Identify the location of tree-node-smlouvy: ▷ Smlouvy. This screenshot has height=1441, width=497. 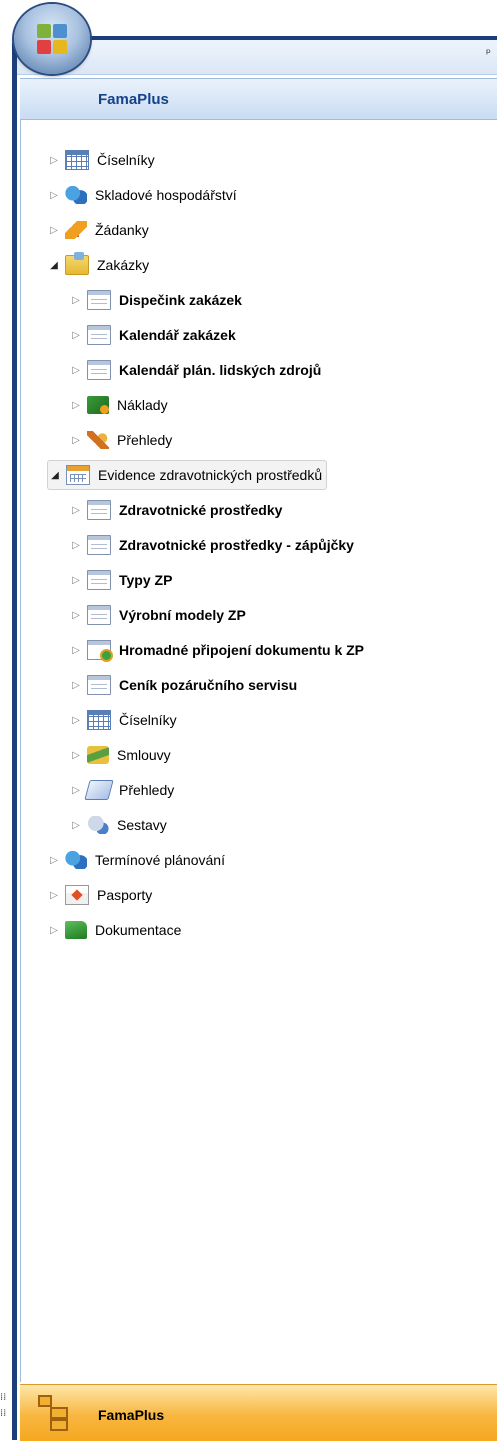
(120, 755).